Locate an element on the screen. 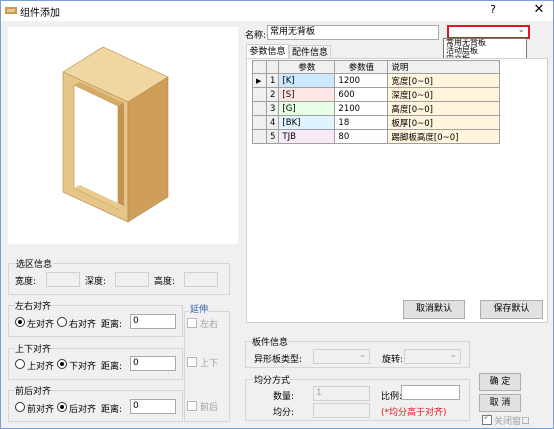  table-row: 5 TJB 80 踢脚板高度[0~0] is located at coordinates (376, 136).